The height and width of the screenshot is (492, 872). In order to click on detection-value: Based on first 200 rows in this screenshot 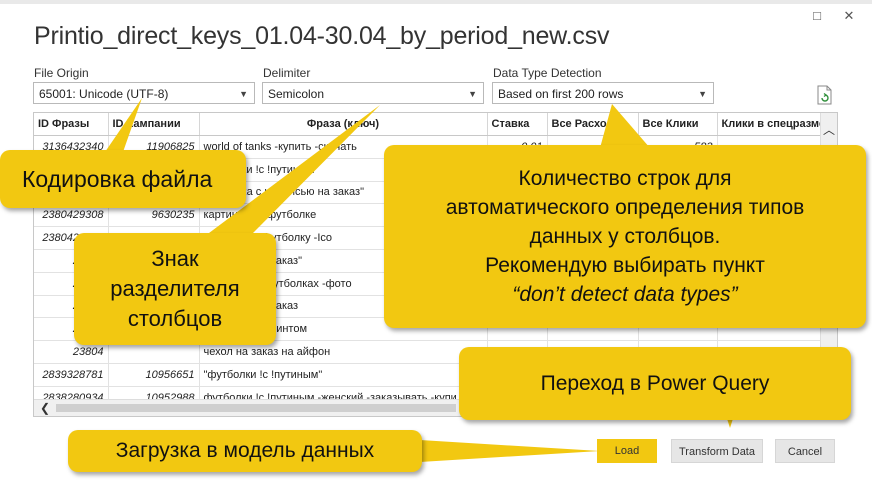, I will do `click(561, 94)`.